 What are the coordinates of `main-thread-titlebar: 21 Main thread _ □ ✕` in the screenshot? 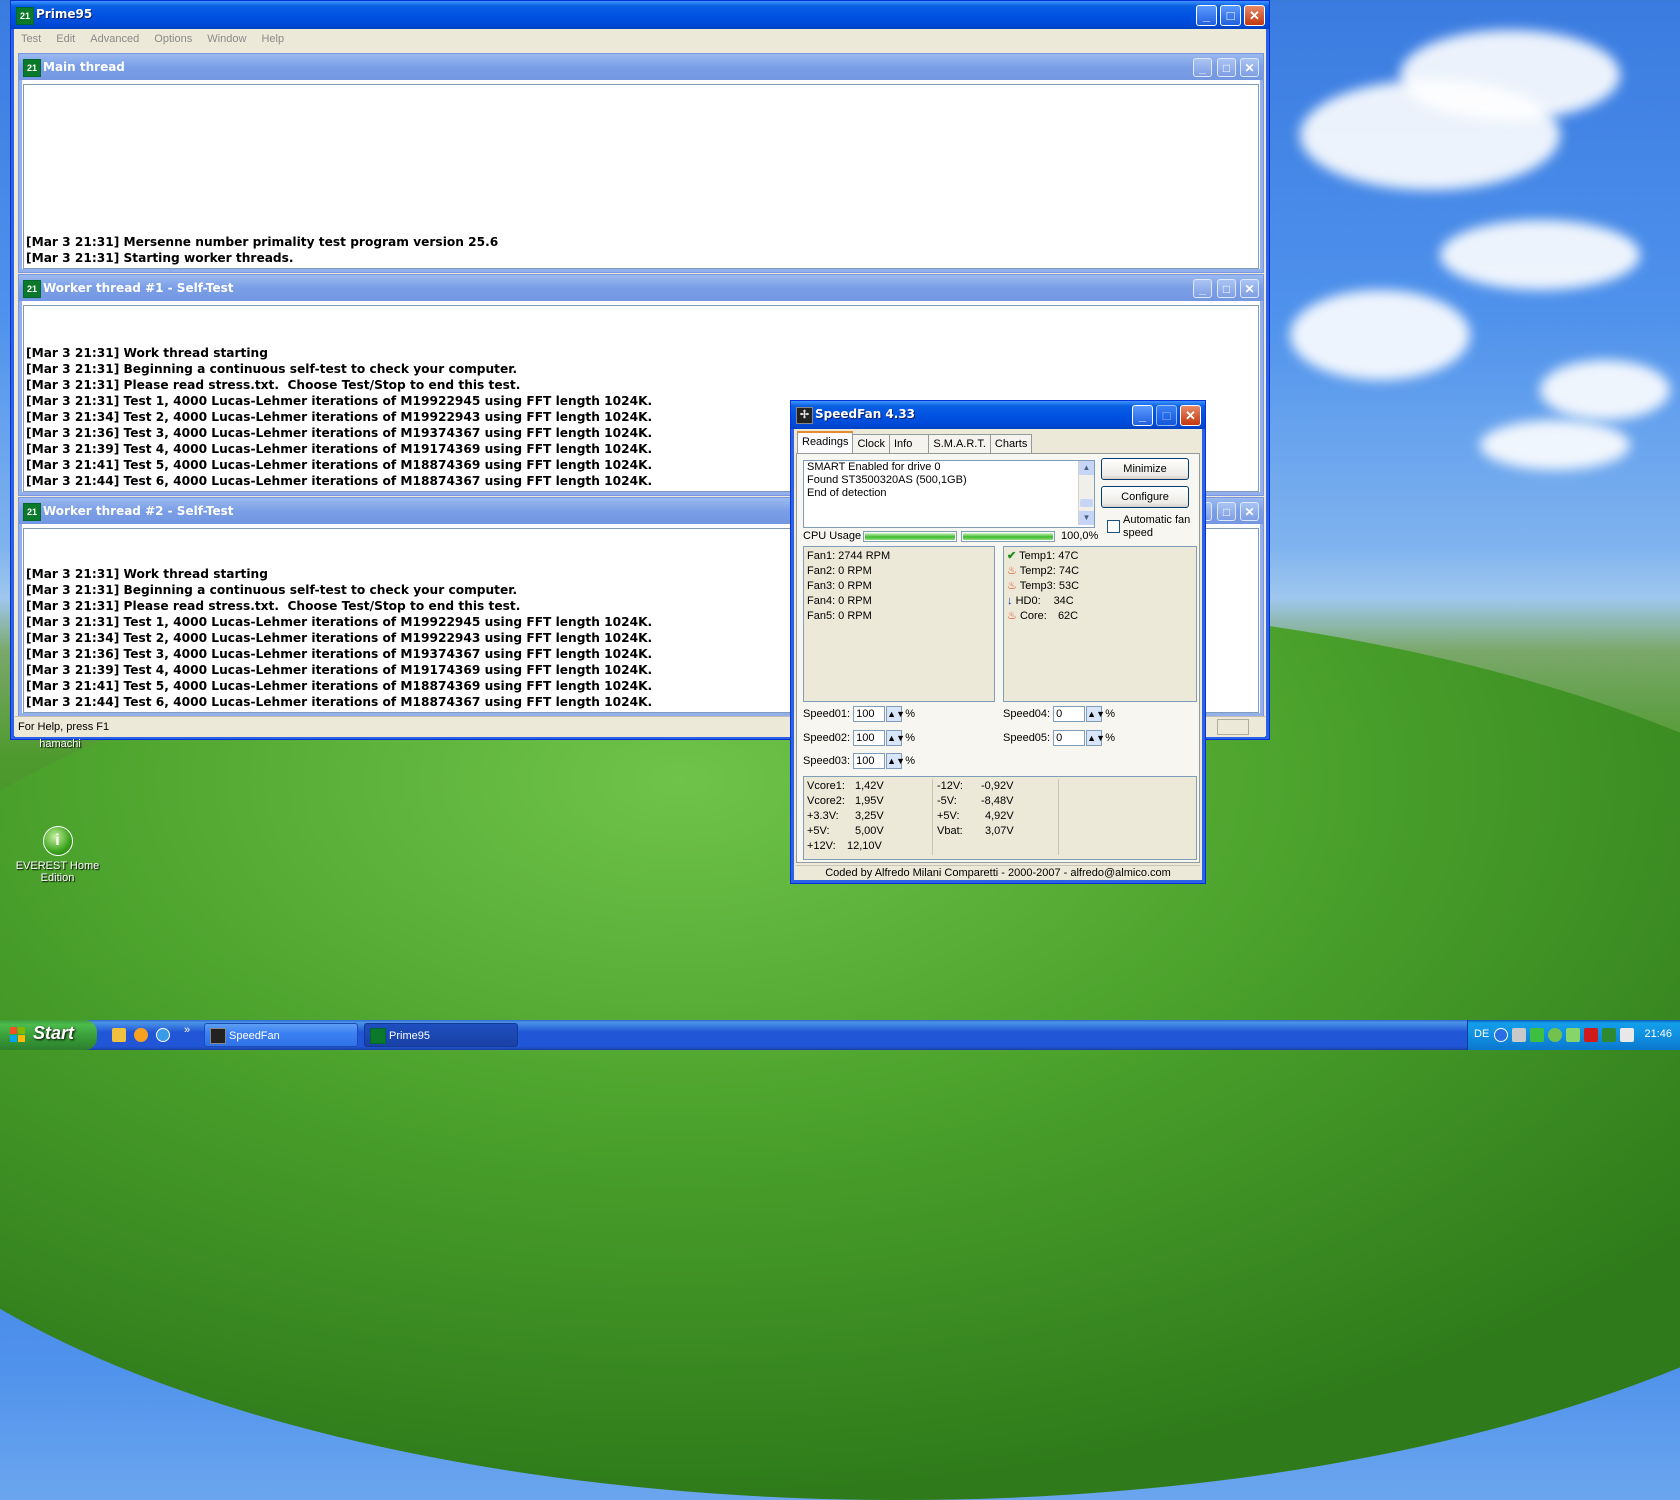 It's located at (641, 67).